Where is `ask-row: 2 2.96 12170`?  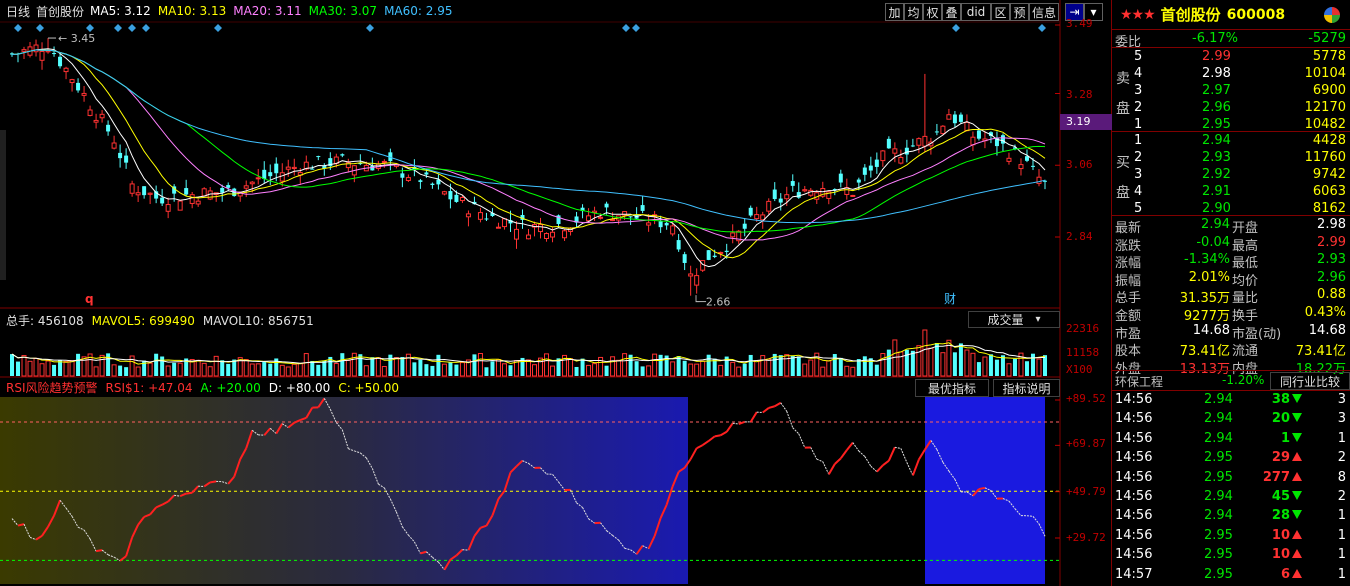 ask-row: 2 2.96 12170 is located at coordinates (1231, 108).